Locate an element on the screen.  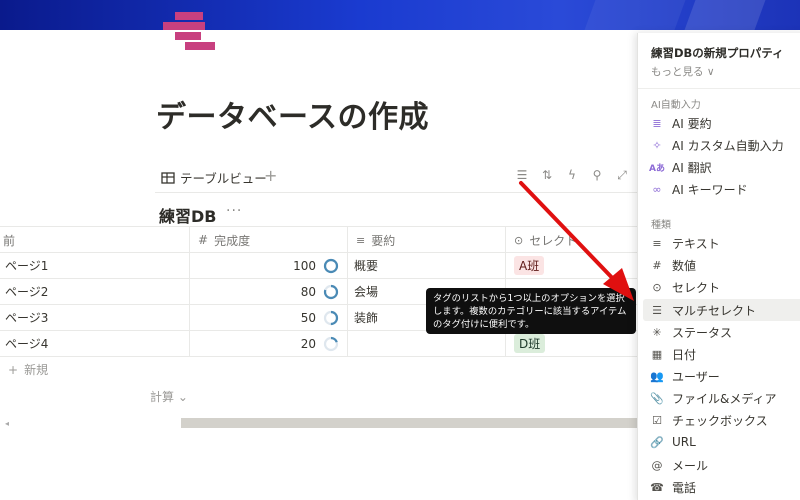
add-view-button: + is located at coordinates (270, 175).